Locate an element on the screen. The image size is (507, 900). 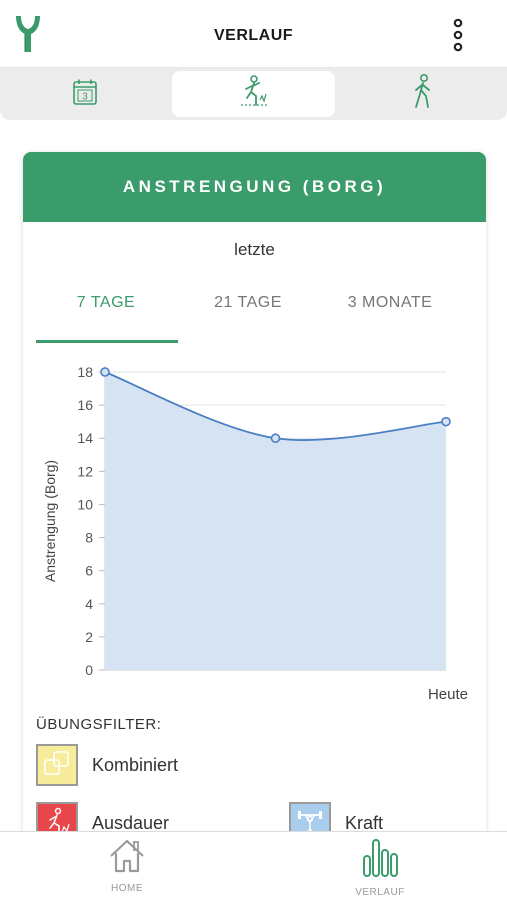
range-tabs: 7 TAGE 21 TAGE 3 MONATE is located at coordinates (251, 312).